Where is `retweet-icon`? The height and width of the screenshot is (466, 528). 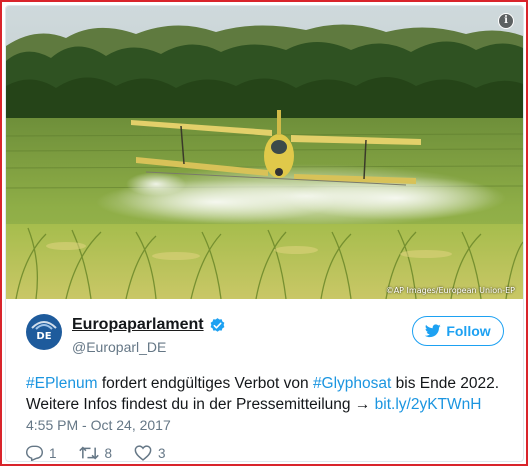 retweet-icon is located at coordinates (88, 453).